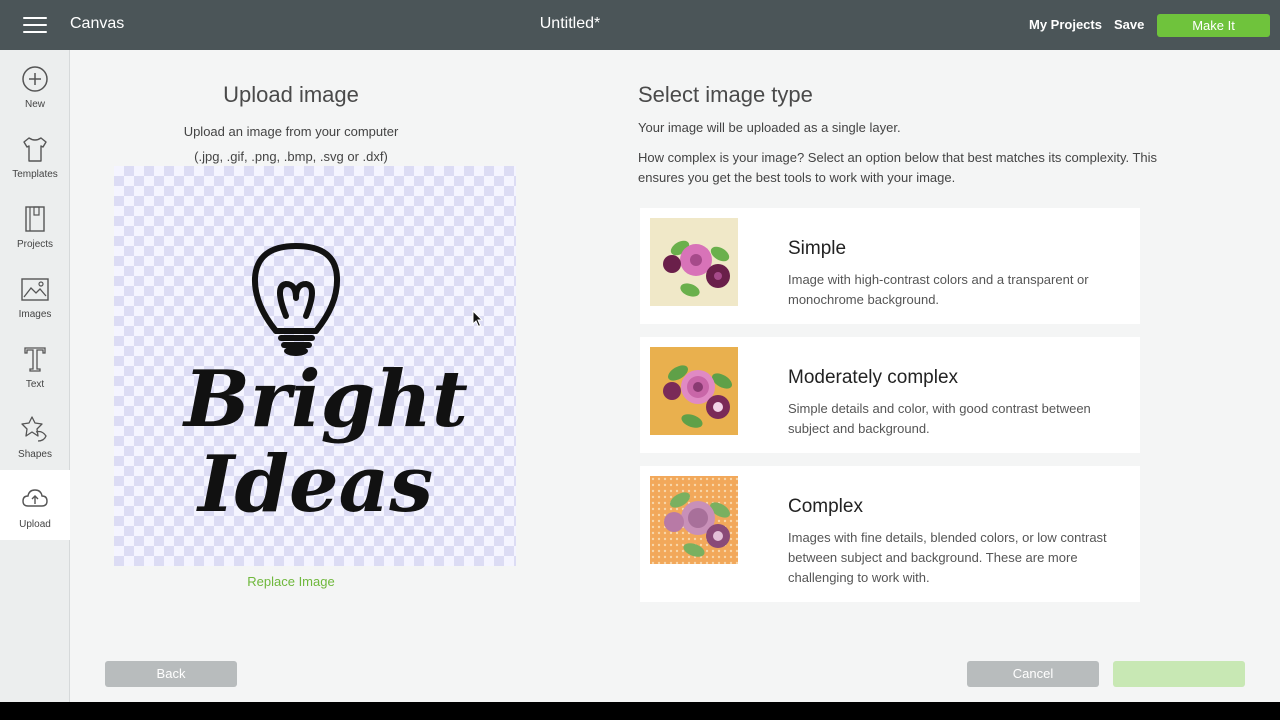 The width and height of the screenshot is (1280, 720). What do you see at coordinates (478, 319) in the screenshot?
I see `mouse-cursor-icon` at bounding box center [478, 319].